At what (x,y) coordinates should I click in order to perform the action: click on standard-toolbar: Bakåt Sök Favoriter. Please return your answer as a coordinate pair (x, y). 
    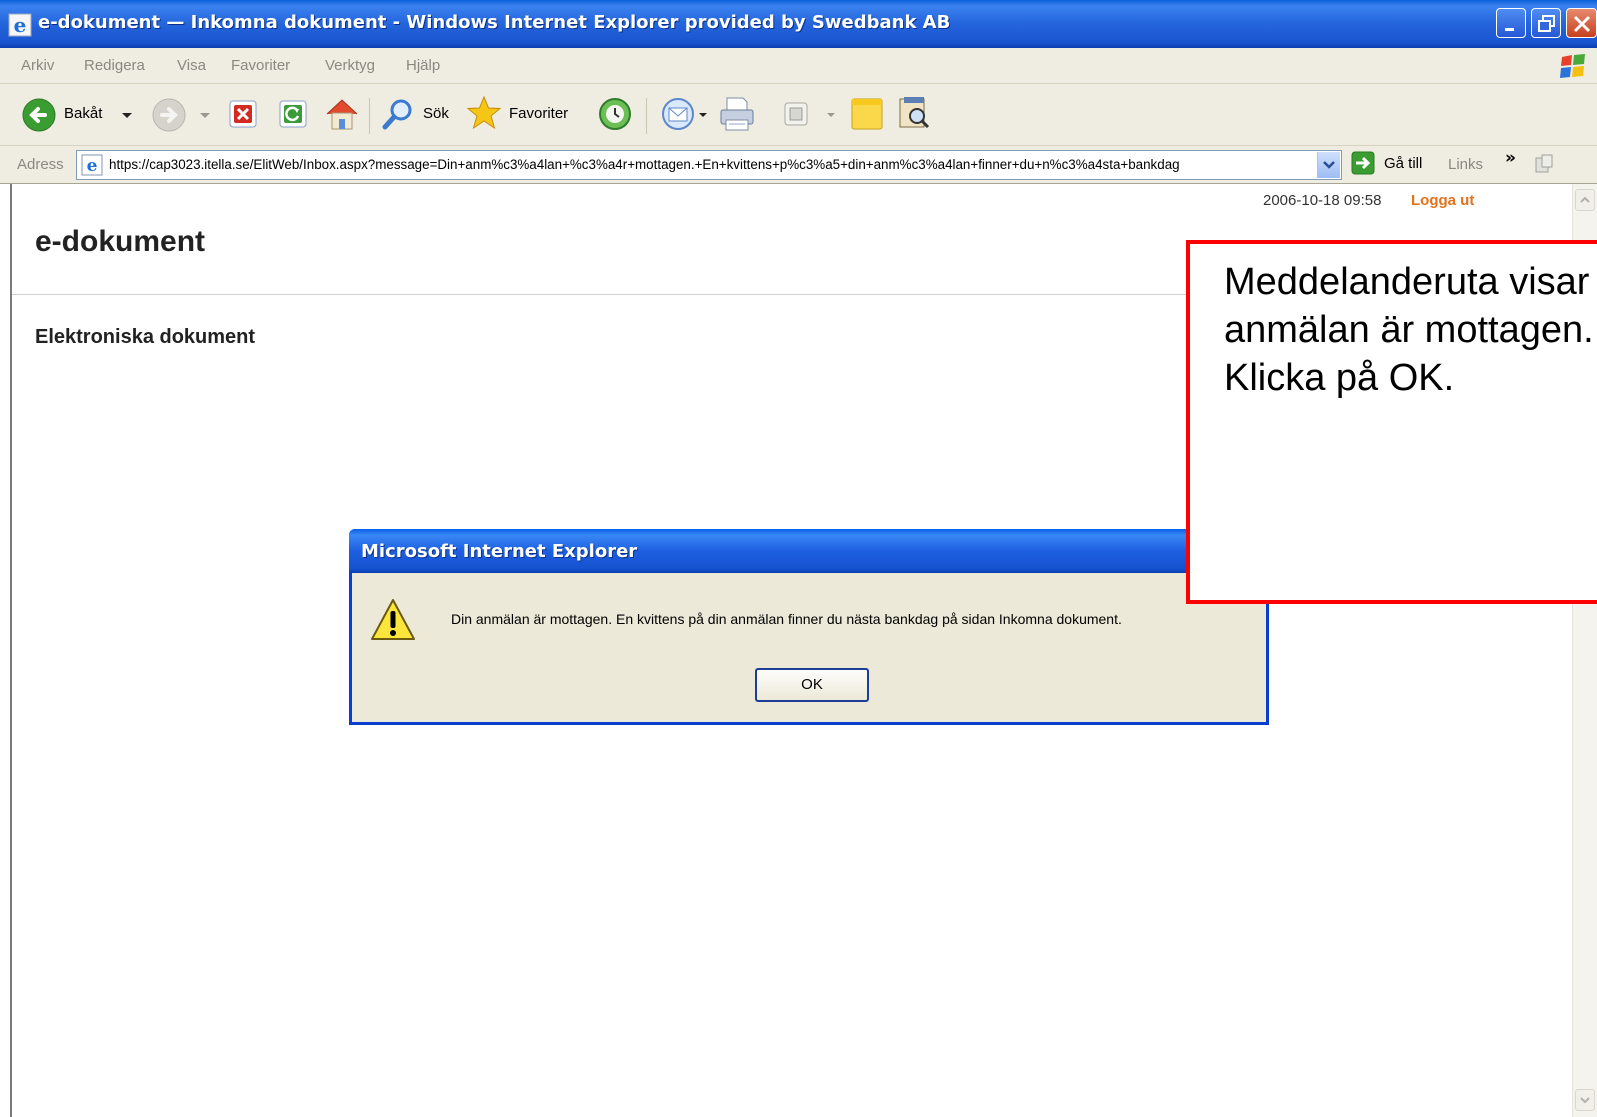
    Looking at the image, I should click on (798, 115).